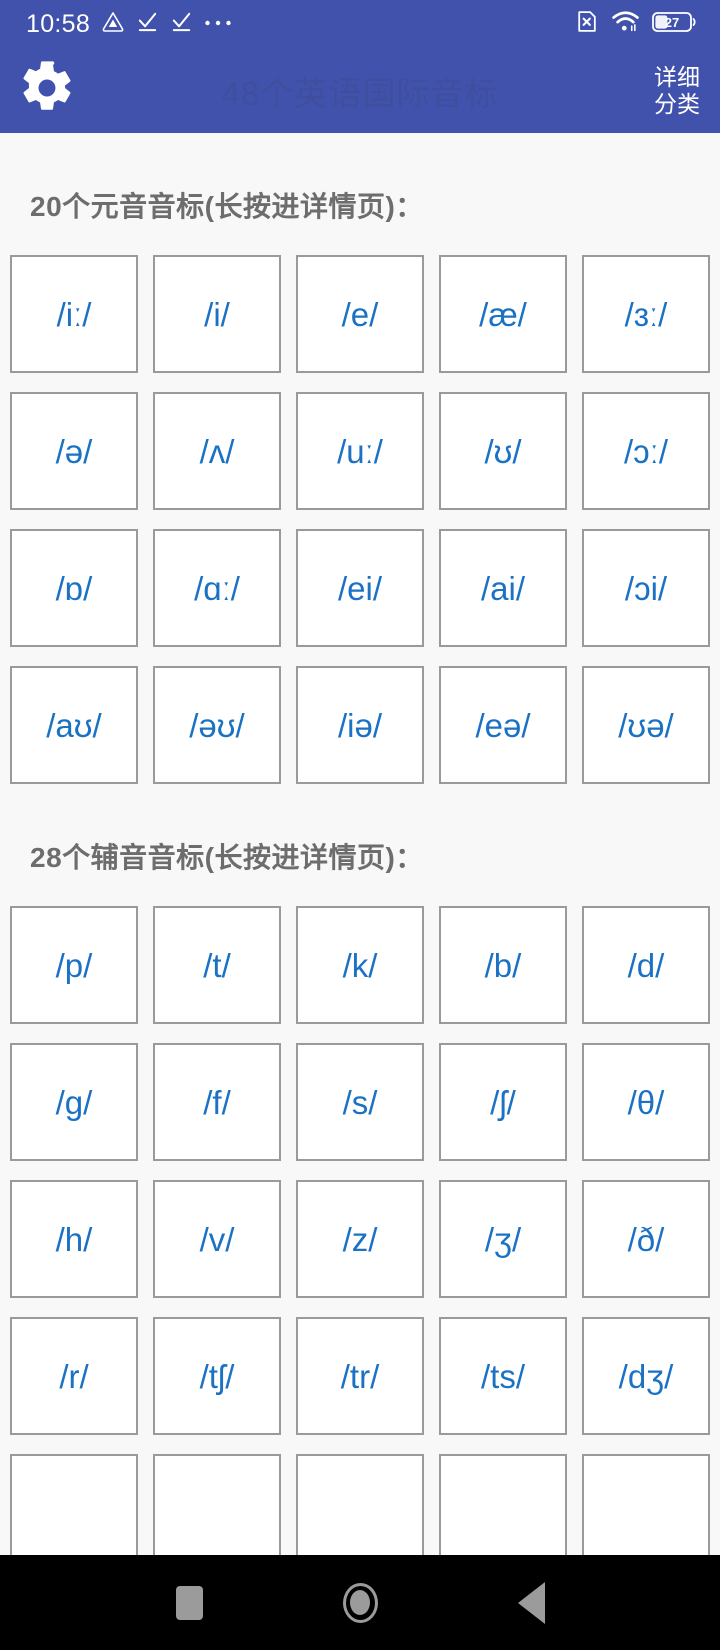 This screenshot has width=720, height=1650. What do you see at coordinates (360, 965) in the screenshot?
I see `phonetic-symbol-cell: /k/` at bounding box center [360, 965].